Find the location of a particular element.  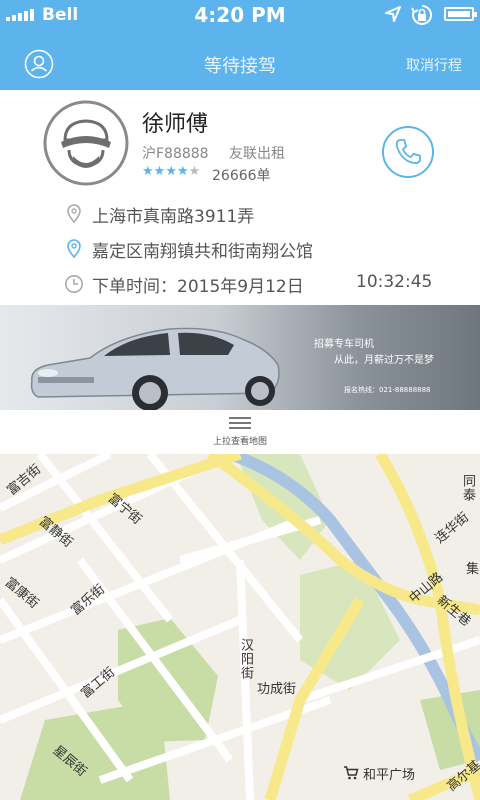

call-driver-button is located at coordinates (408, 152).